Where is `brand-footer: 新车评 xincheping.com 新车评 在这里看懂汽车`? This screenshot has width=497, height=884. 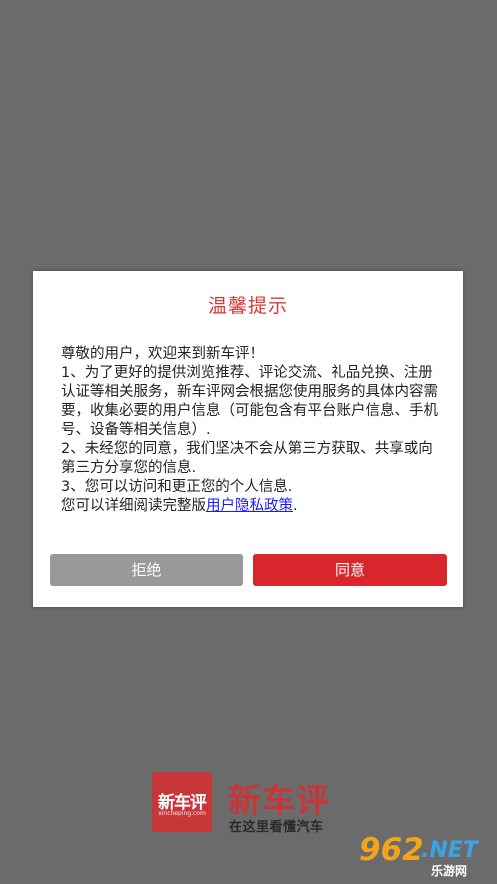
brand-footer: 新车评 xincheping.com 新车评 在这里看懂汽车 is located at coordinates (252, 803).